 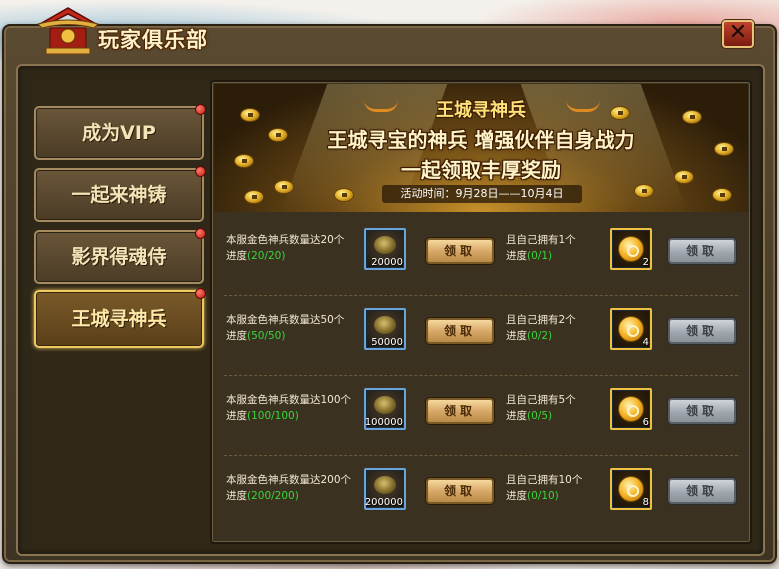 I want to click on progress-value: (0/1), so click(x=540, y=256).